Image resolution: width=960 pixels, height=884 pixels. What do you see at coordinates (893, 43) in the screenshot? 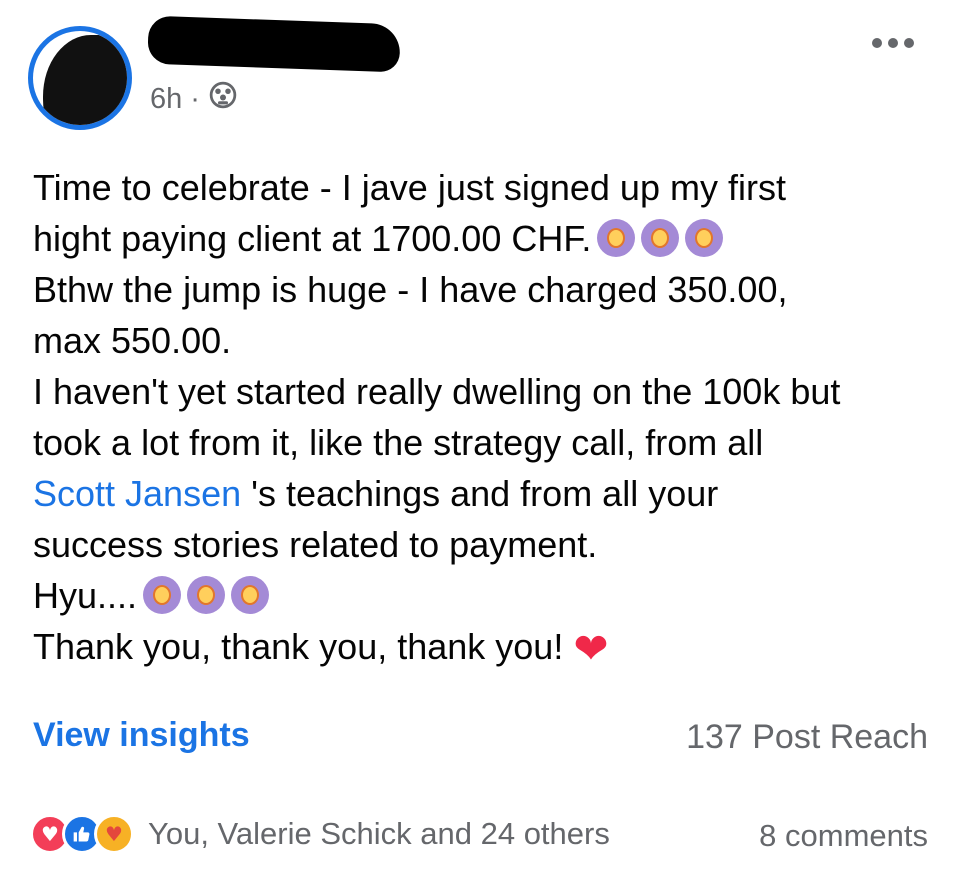
I see `more-options-icon` at bounding box center [893, 43].